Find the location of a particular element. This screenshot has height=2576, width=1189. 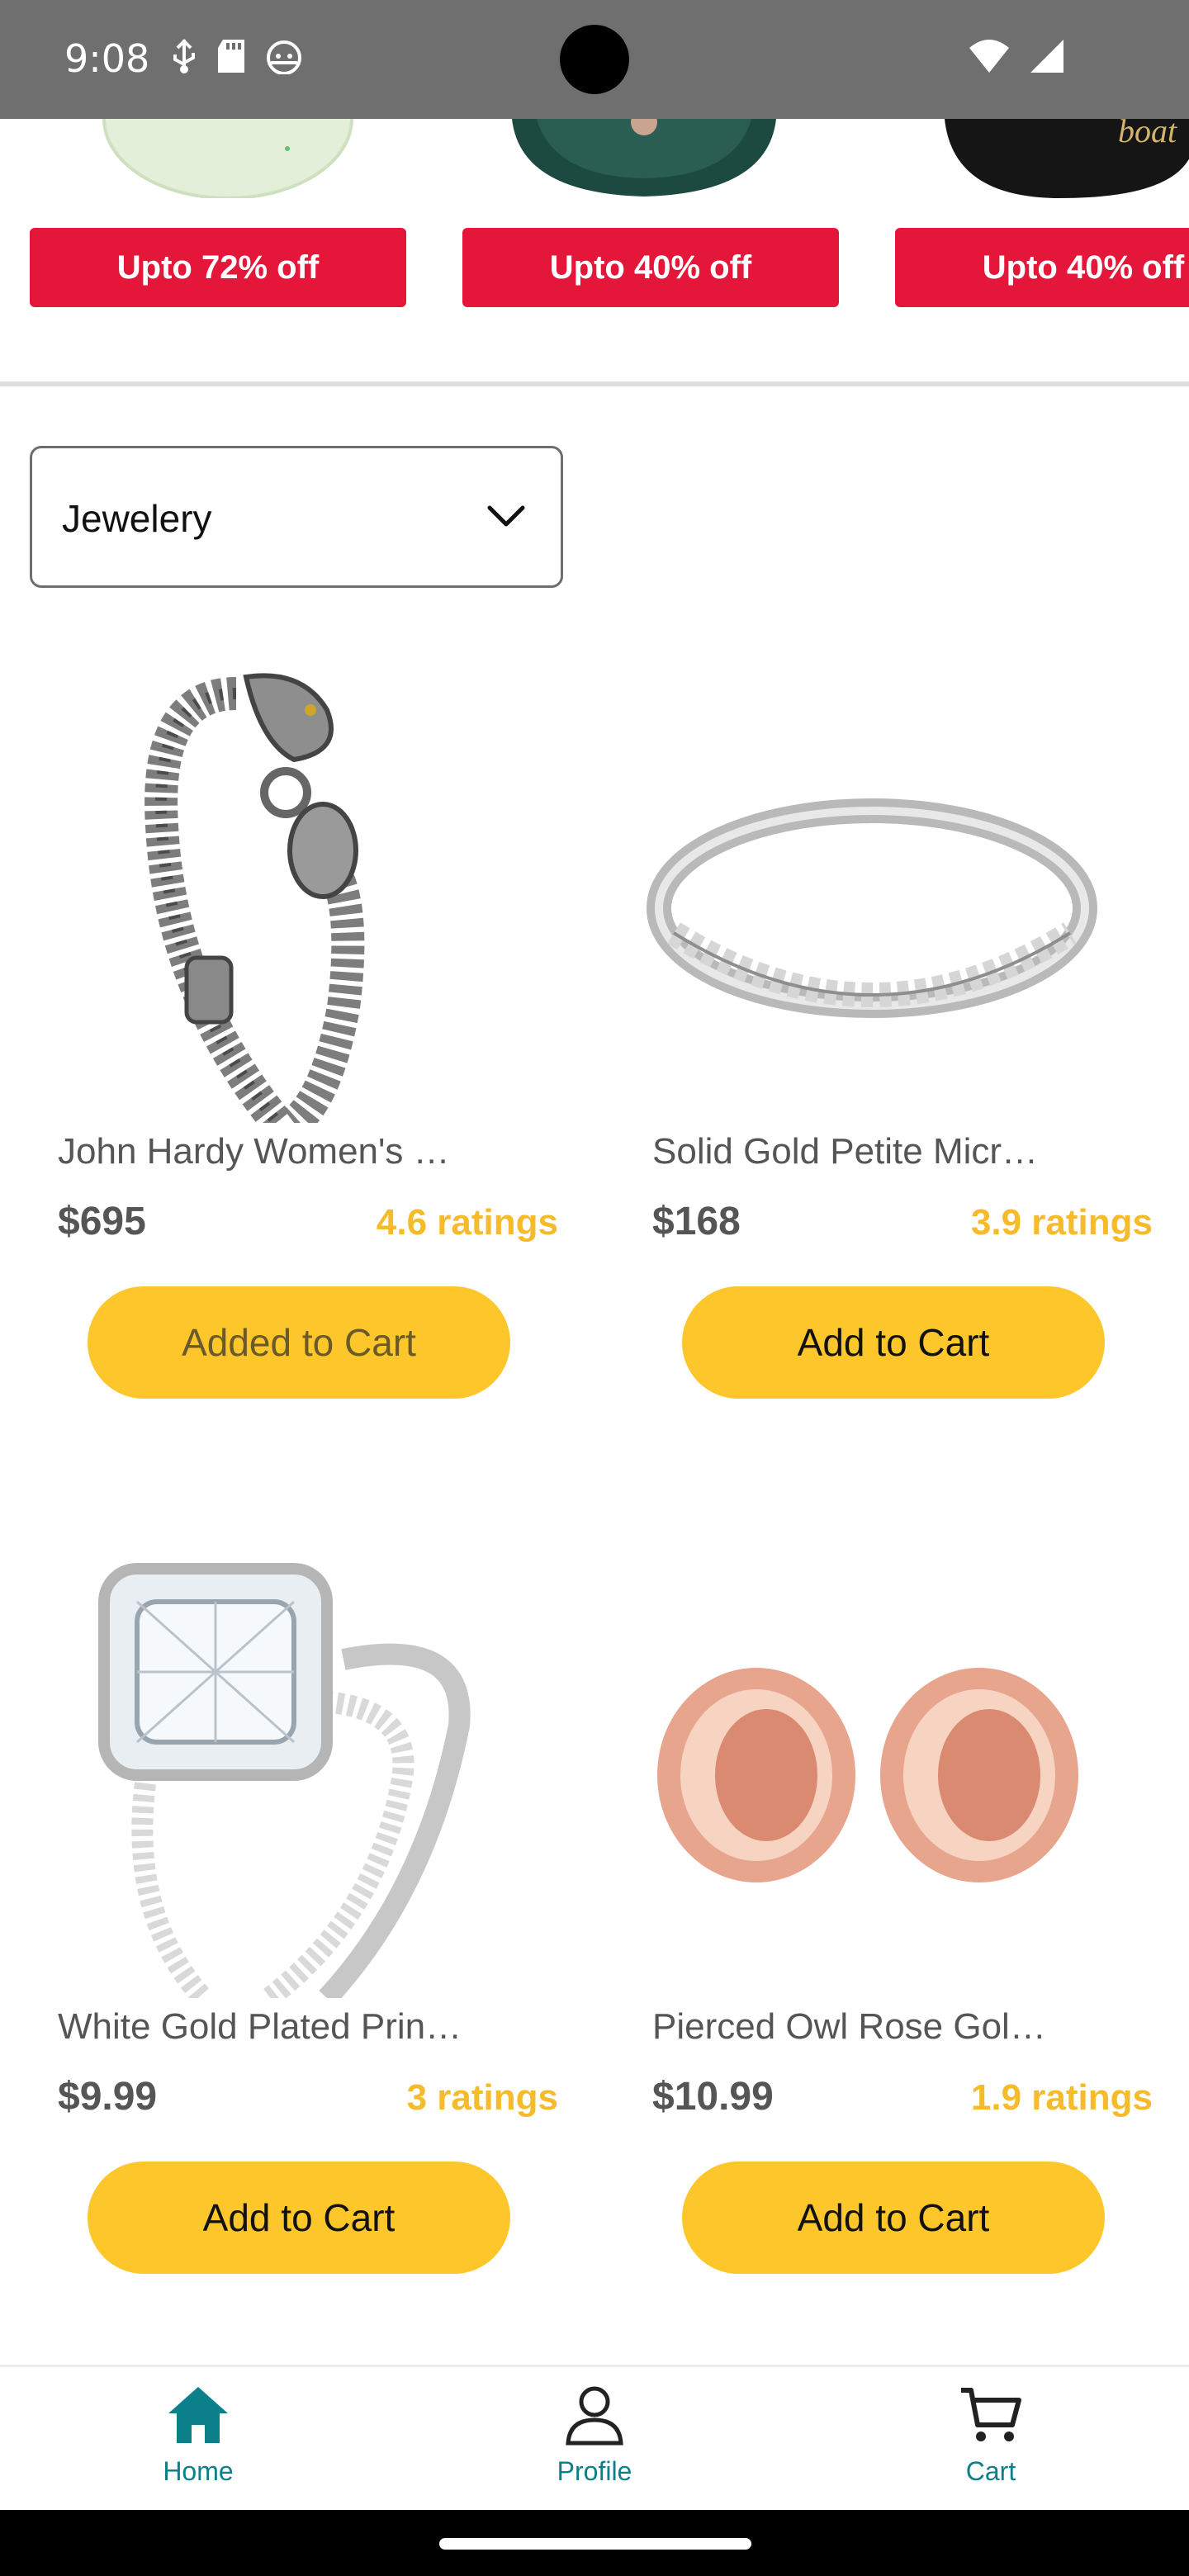

status-icons-right is located at coordinates (1016, 56).